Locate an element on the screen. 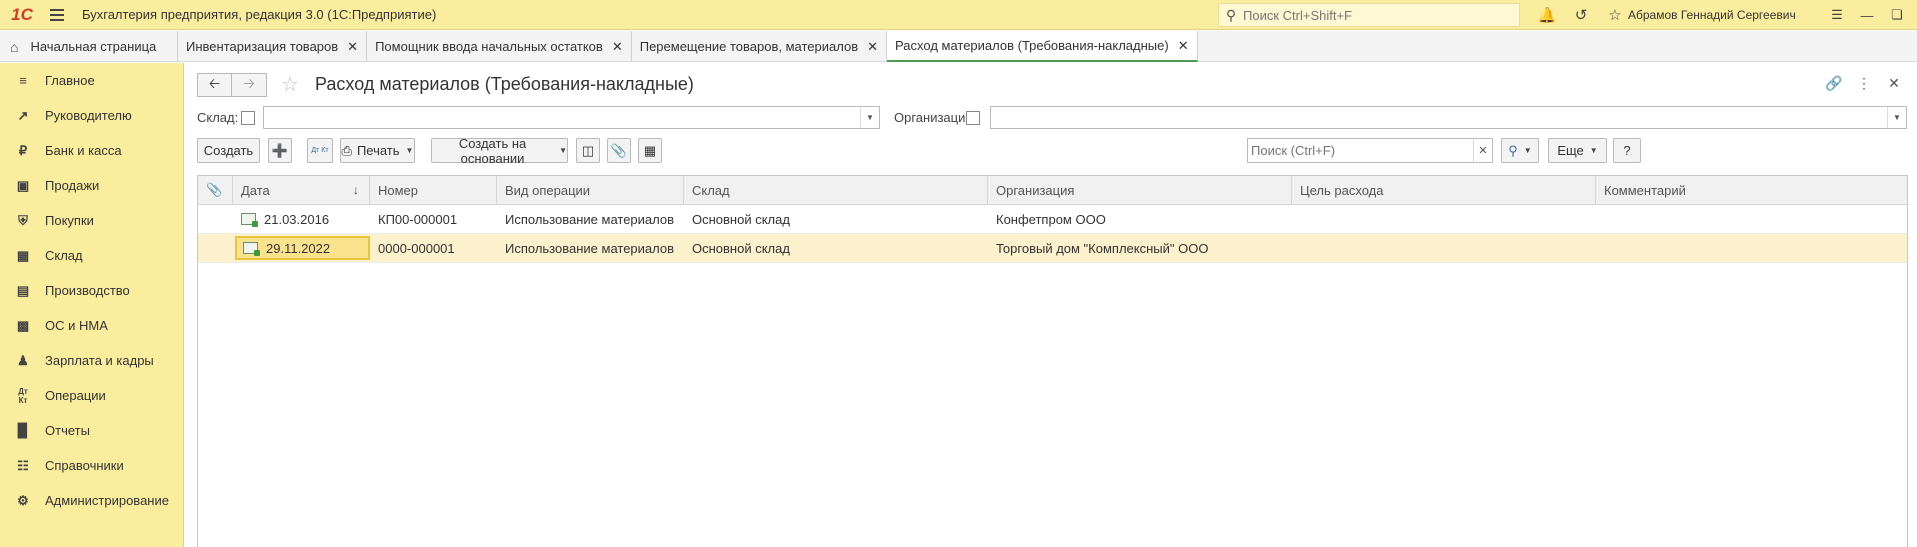  create-based-on-label: Создать на основании is located at coordinates (492, 150).